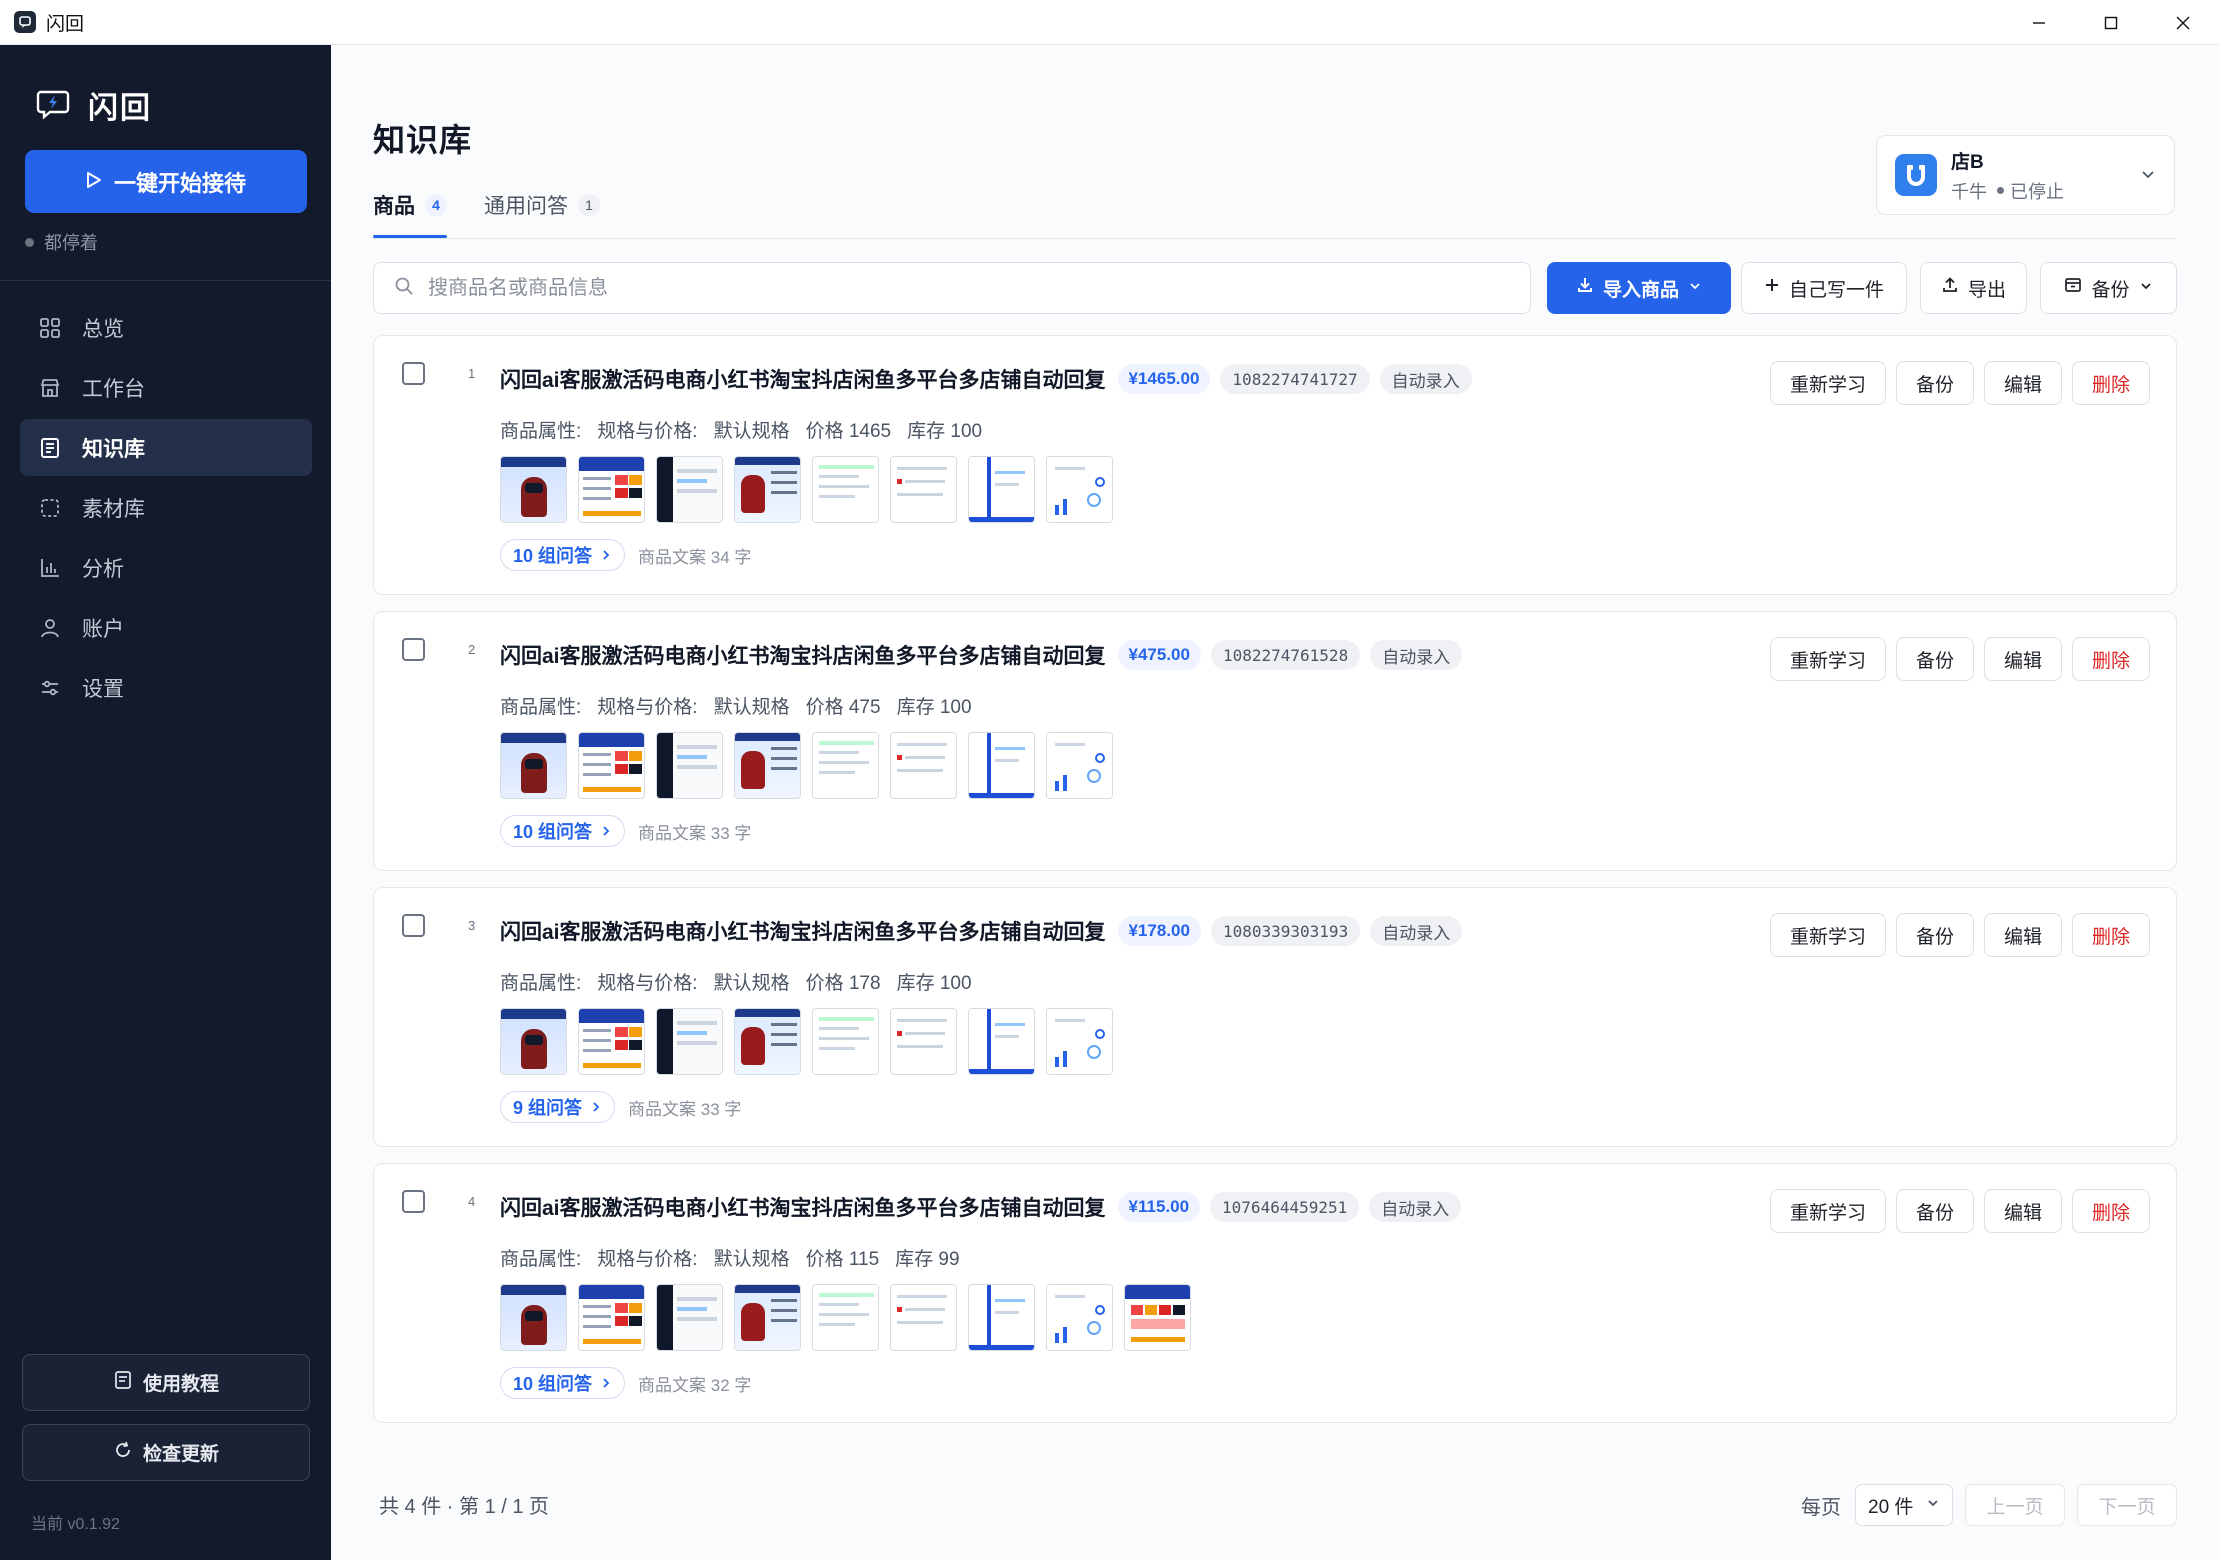 This screenshot has height=1560, width=2219. I want to click on sidebar-item-label: 工作台, so click(113, 389).